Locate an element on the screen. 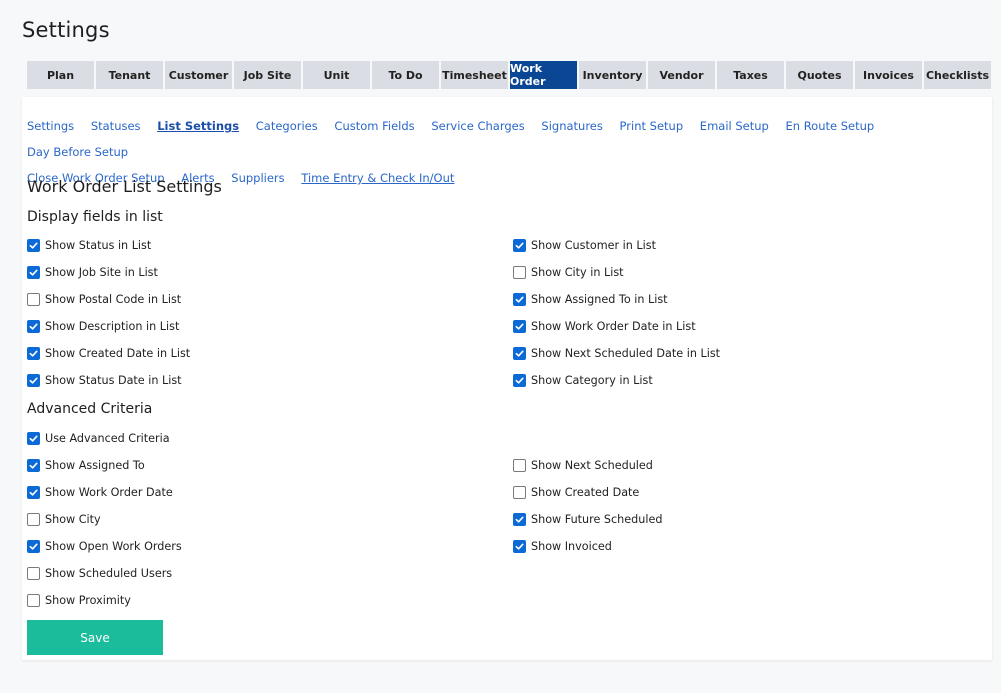 The image size is (1001, 693). checkbox-label: Show Open Work Orders is located at coordinates (113, 546).